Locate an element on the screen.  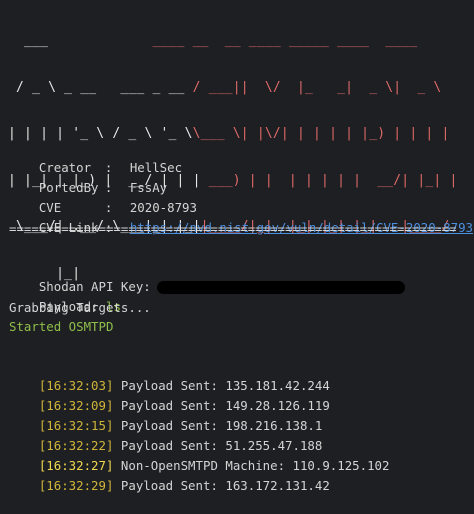
info-ported-by: PortedBy: FssAy is located at coordinates (88, 177).